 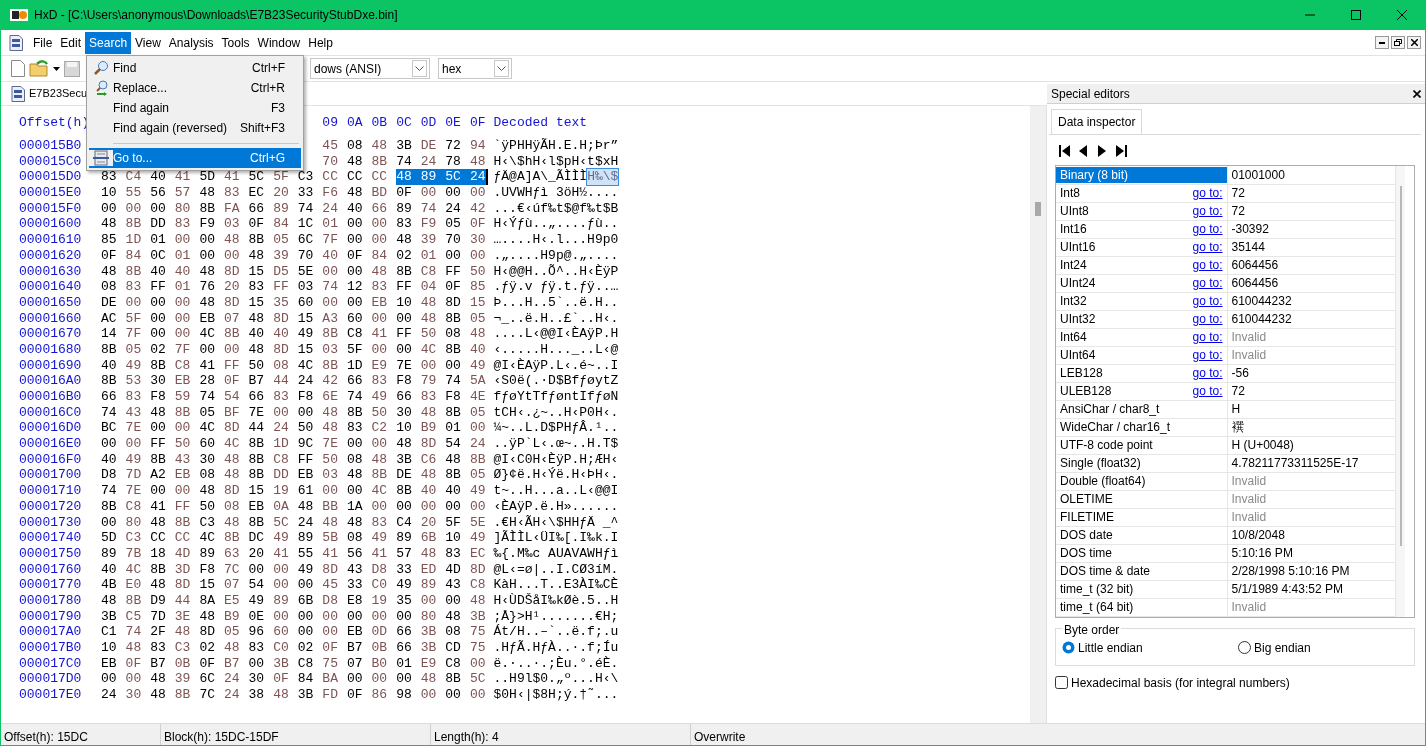 What do you see at coordinates (71, 42) in the screenshot?
I see `menu-item: Edit` at bounding box center [71, 42].